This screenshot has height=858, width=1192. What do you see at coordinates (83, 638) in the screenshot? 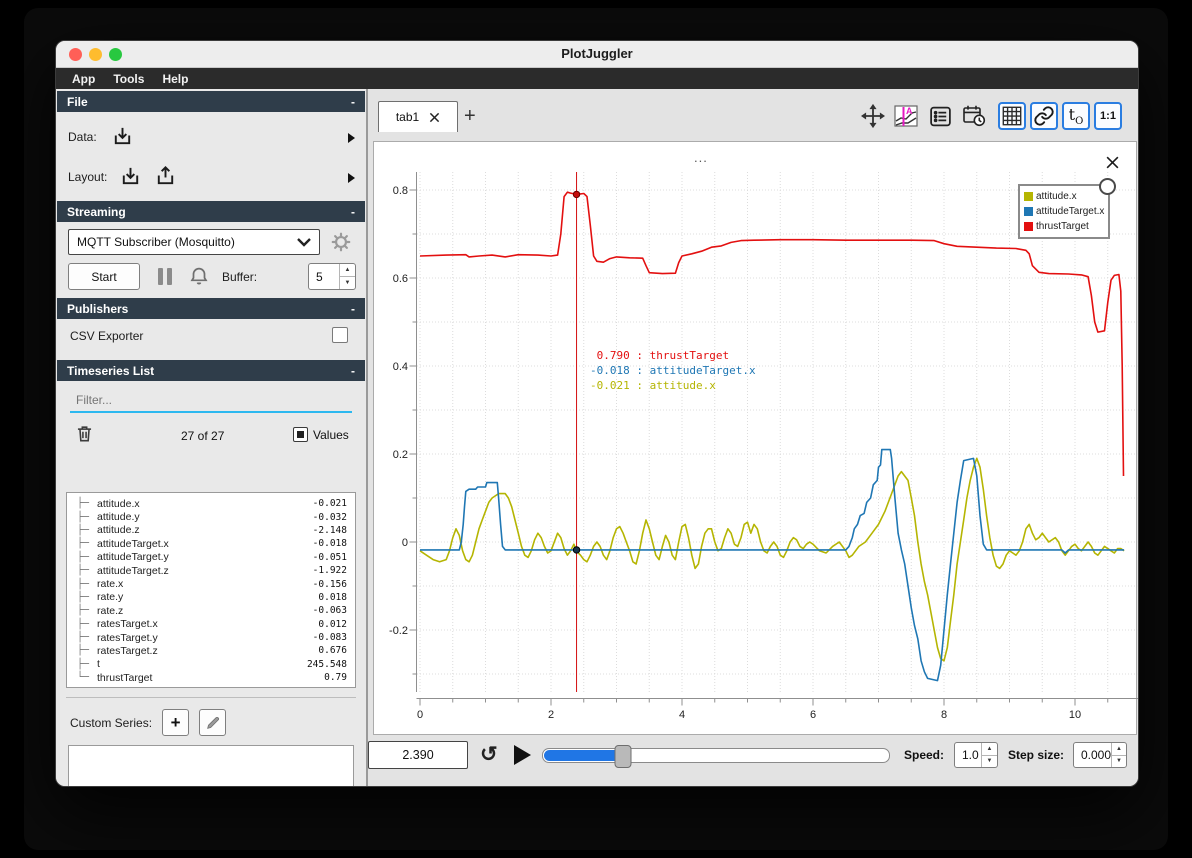
I see `tree-branch: ├─` at bounding box center [83, 638].